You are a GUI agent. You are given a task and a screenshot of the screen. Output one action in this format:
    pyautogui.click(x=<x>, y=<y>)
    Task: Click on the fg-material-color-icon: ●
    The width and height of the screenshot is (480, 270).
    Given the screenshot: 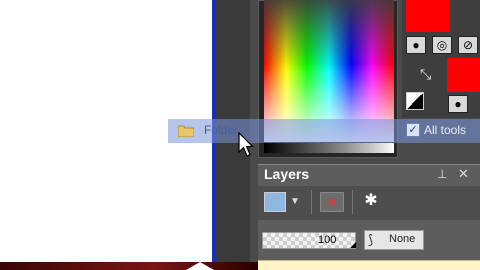 What is the action you would take?
    pyautogui.click(x=416, y=45)
    